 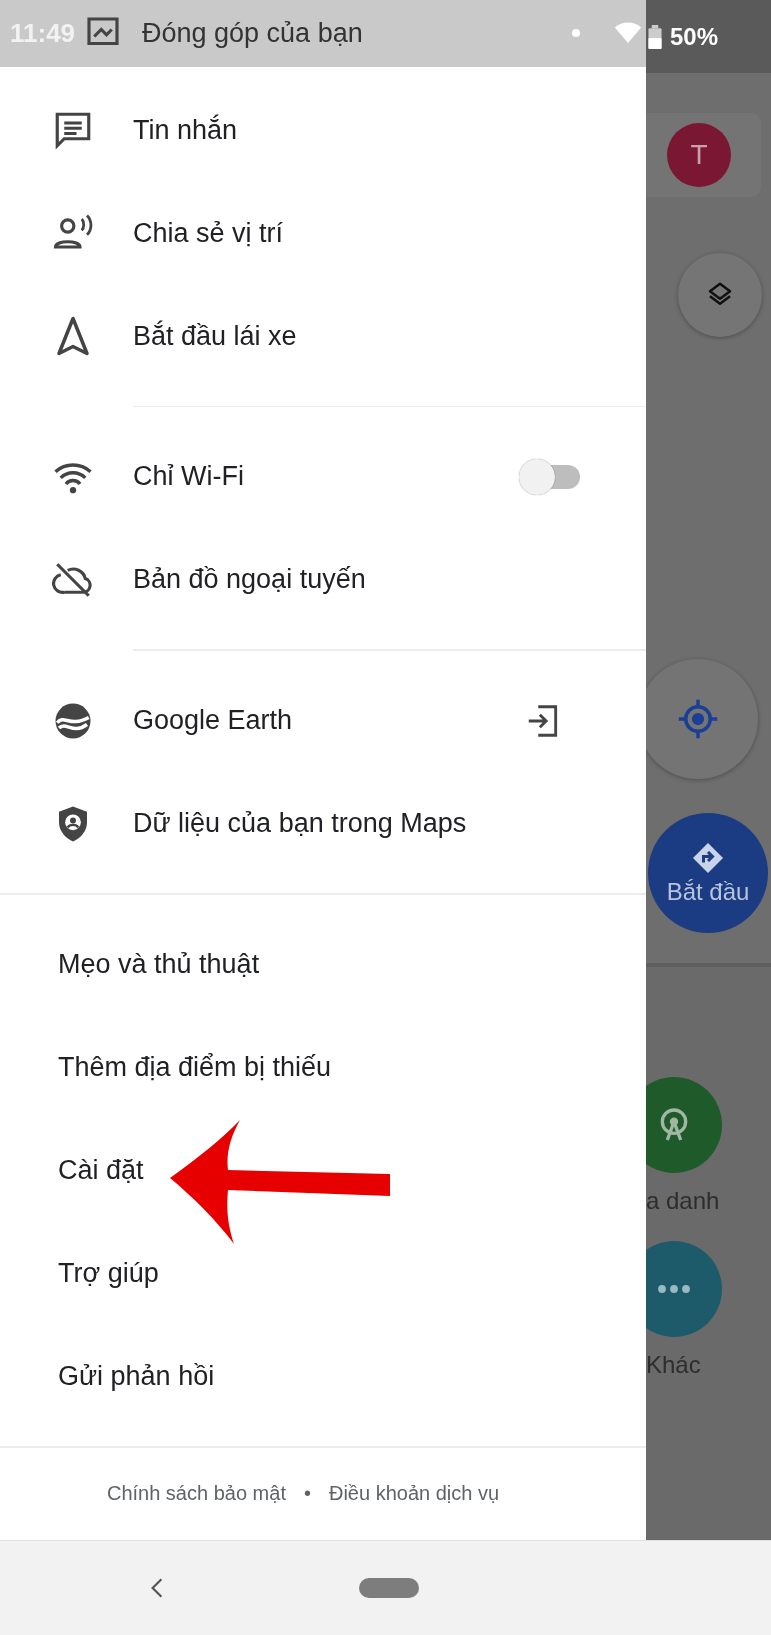 I want to click on menu-item: Google Earth, so click(x=323, y=721).